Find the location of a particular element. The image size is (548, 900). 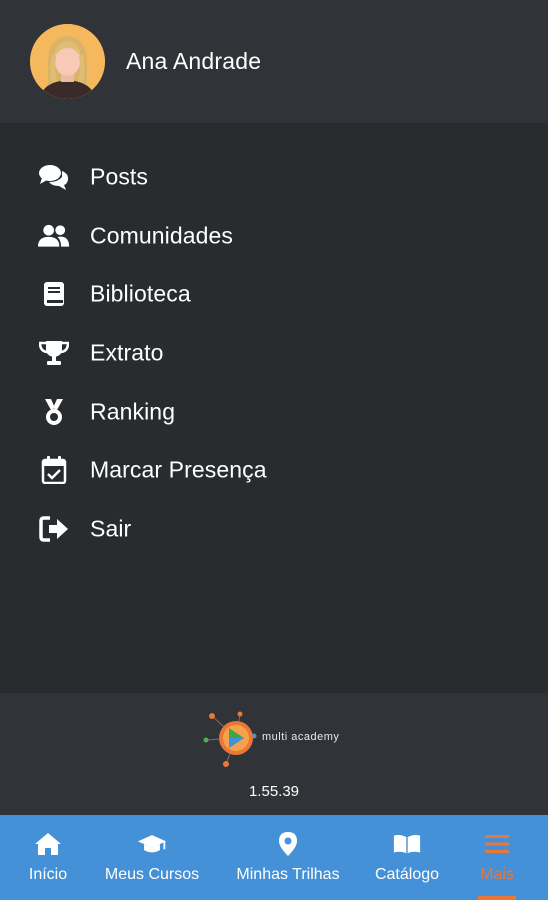

menu-item-extrato: Extrato is located at coordinates (274, 353).